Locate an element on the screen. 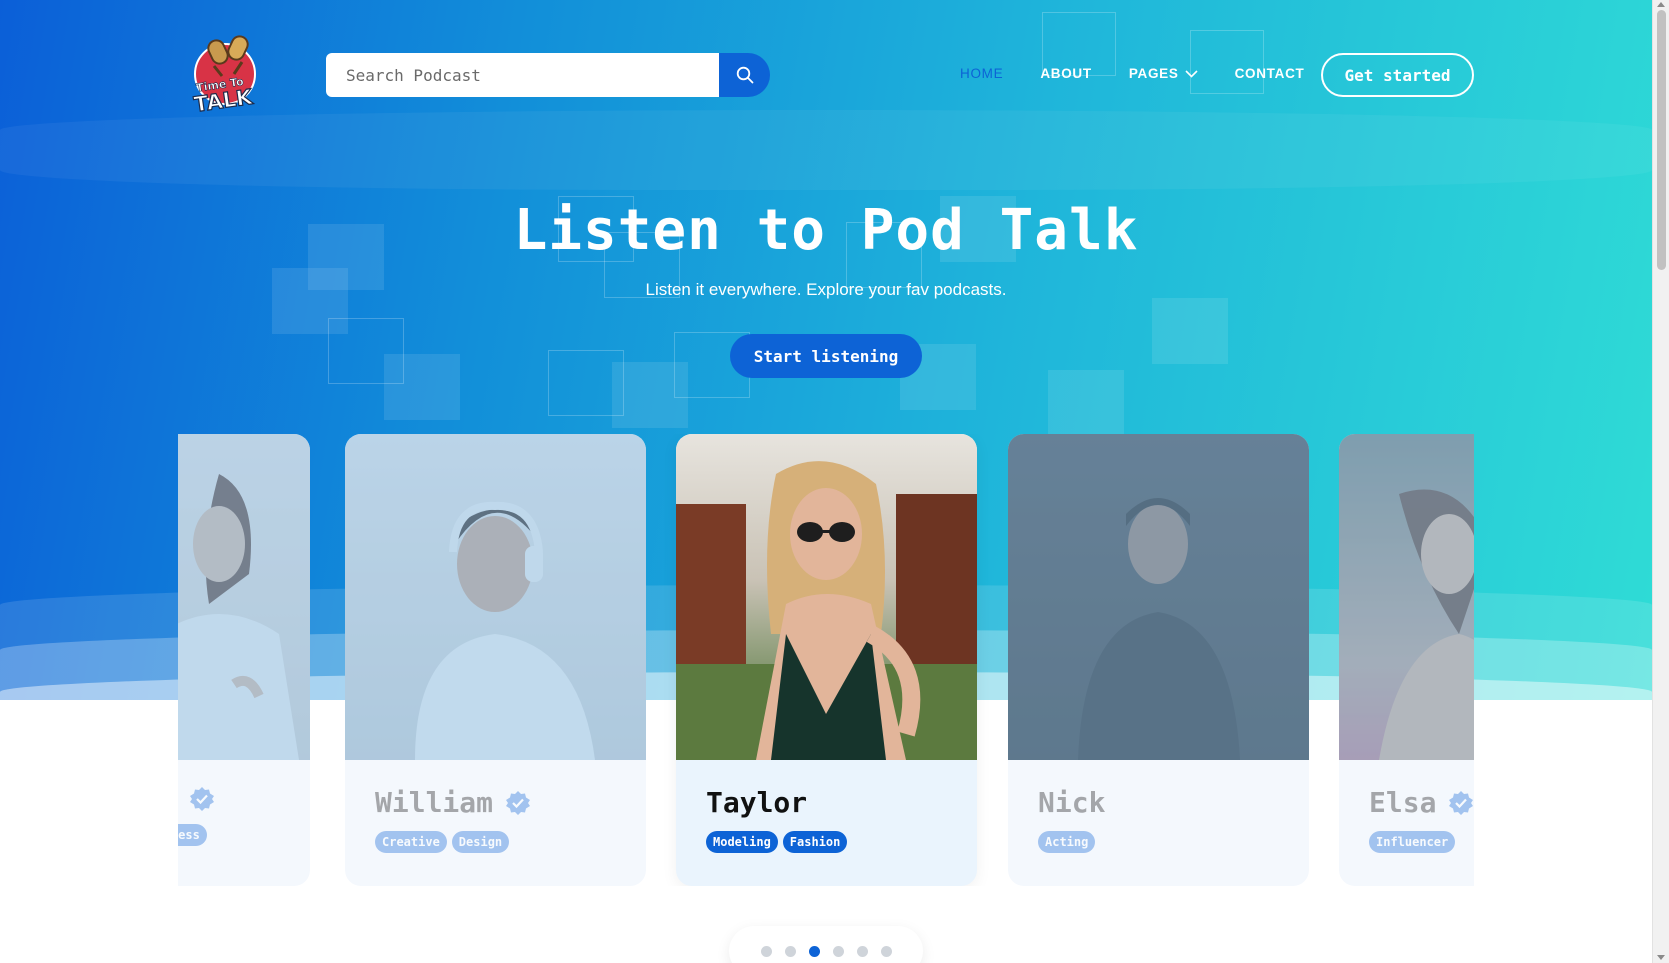  search-icon is located at coordinates (744, 75).